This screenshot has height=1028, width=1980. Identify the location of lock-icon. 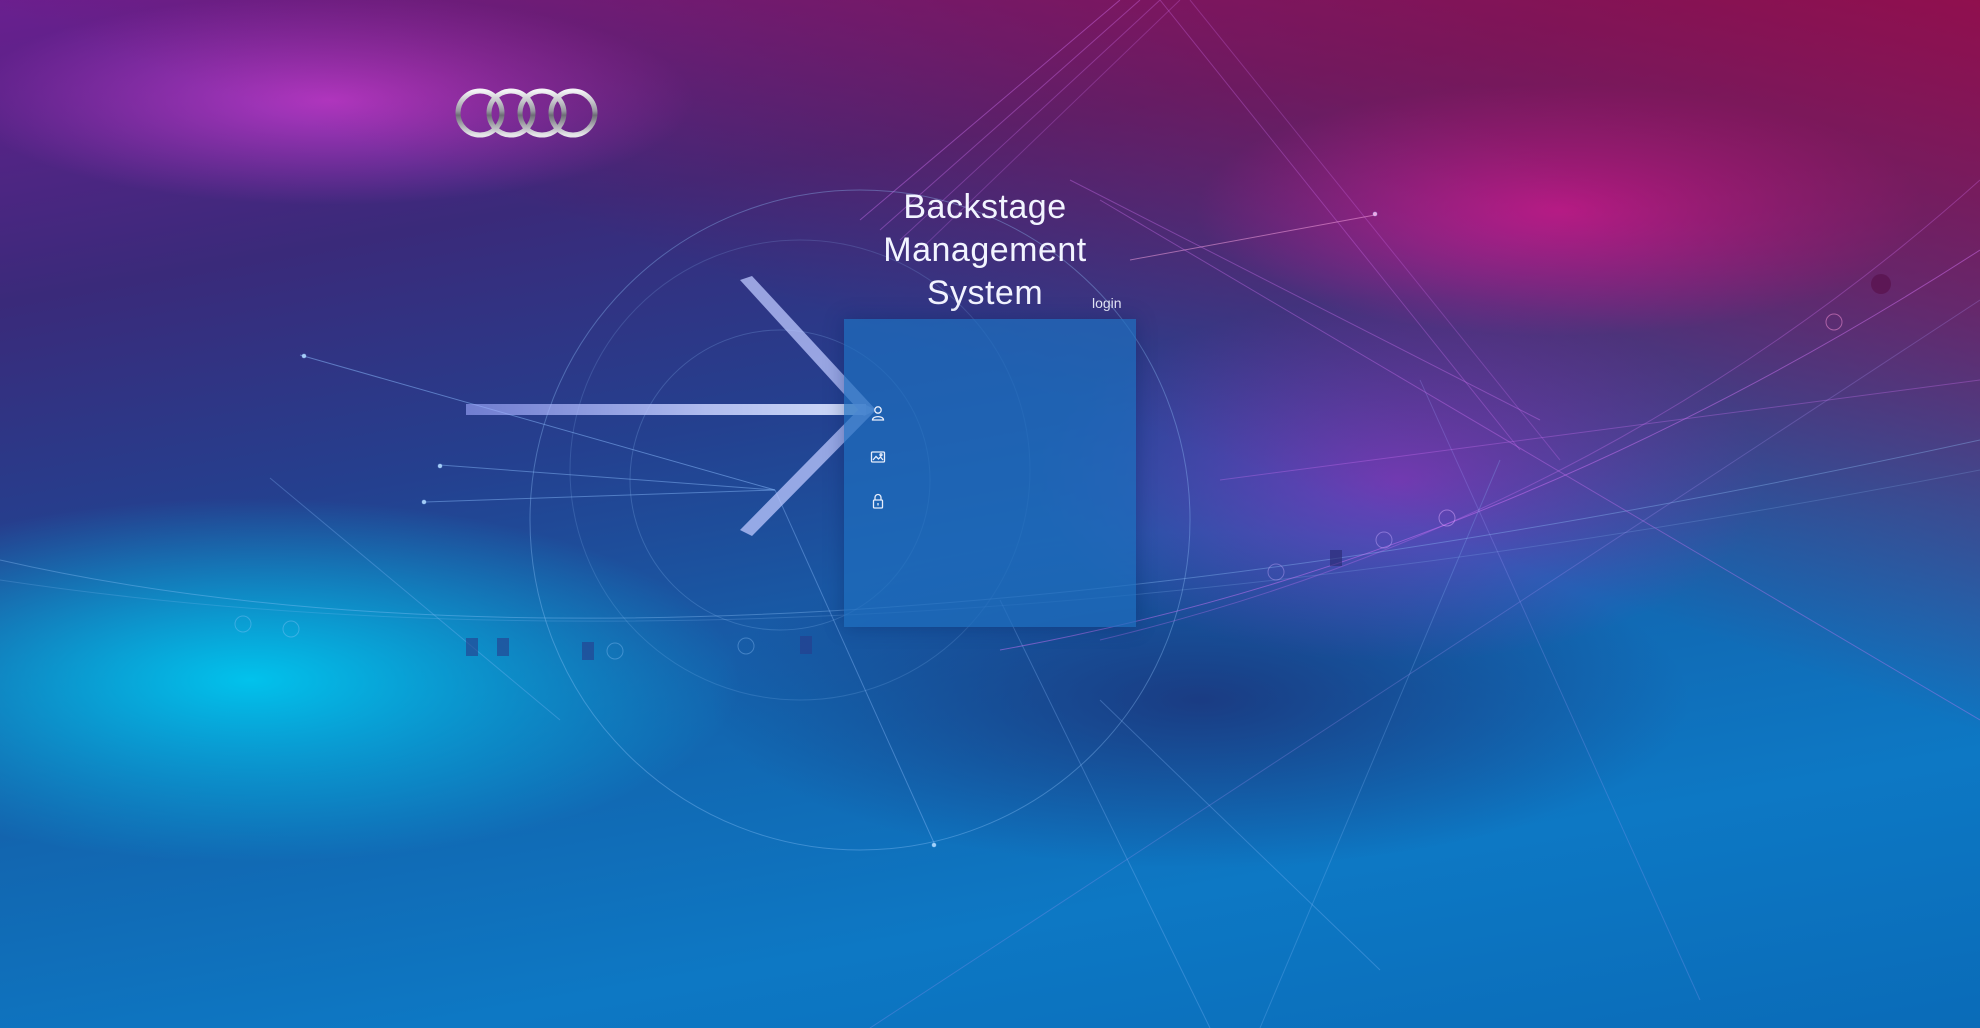
(878, 501).